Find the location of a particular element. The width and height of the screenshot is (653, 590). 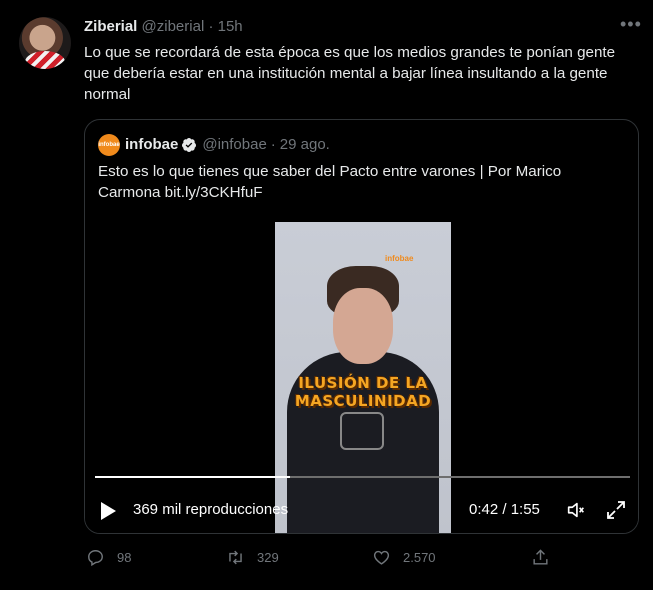

share-button is located at coordinates (546, 557).